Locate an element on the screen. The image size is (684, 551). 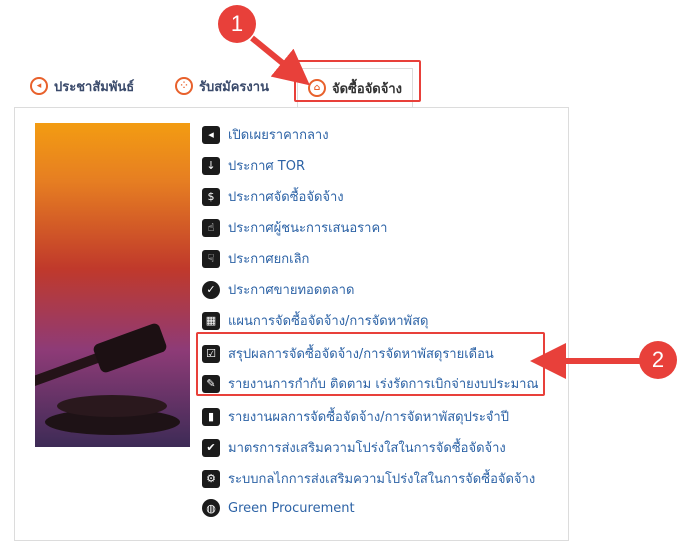
annotation-badge-1: 1 is located at coordinates (237, 24).